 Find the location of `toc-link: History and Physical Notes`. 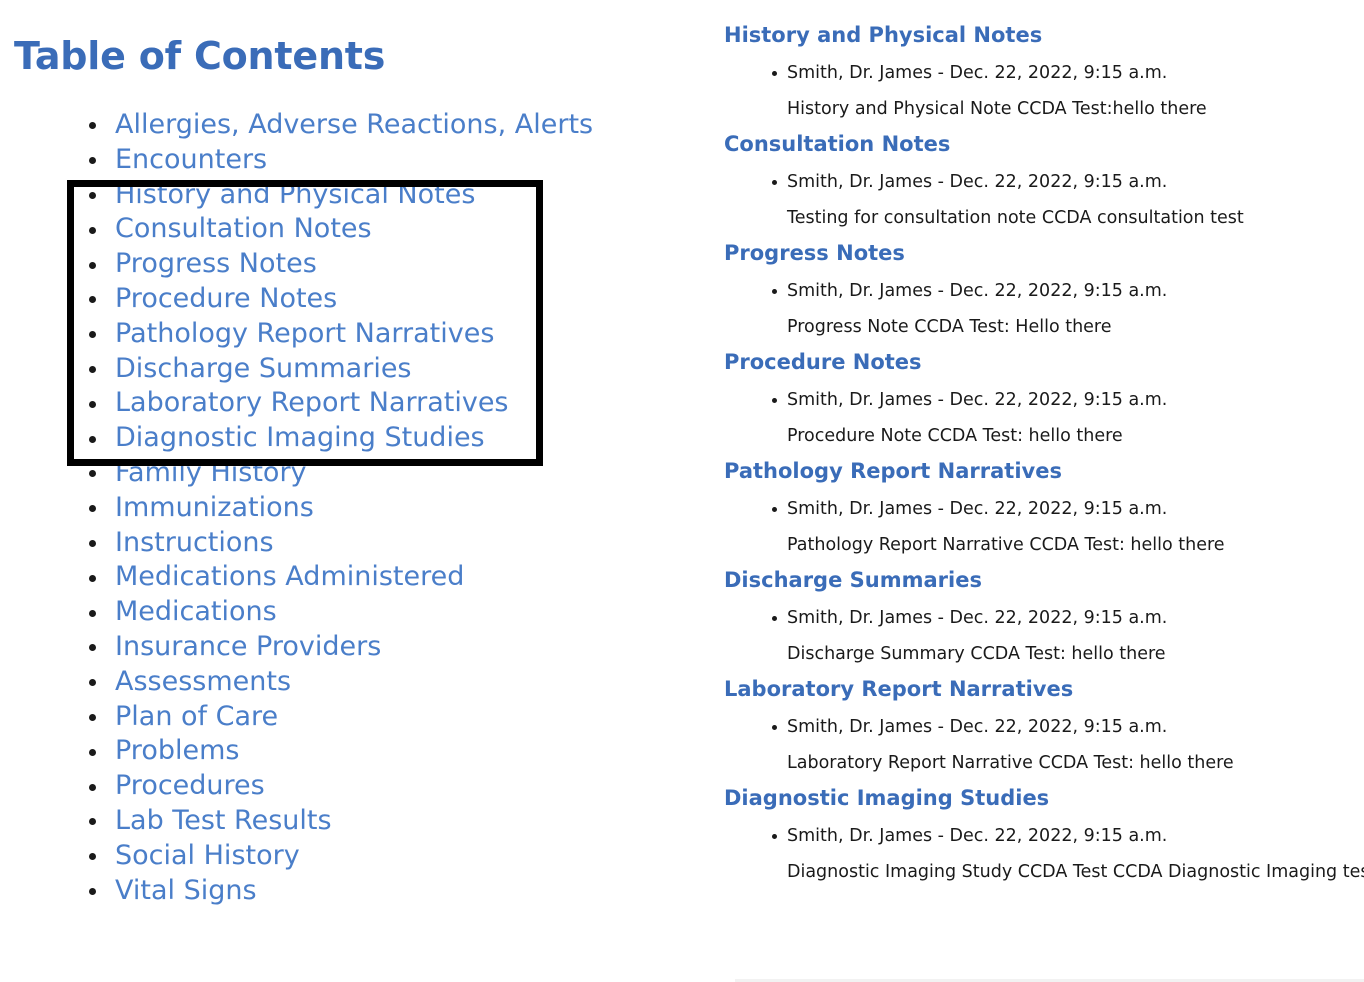

toc-link: History and Physical Notes is located at coordinates (295, 194).